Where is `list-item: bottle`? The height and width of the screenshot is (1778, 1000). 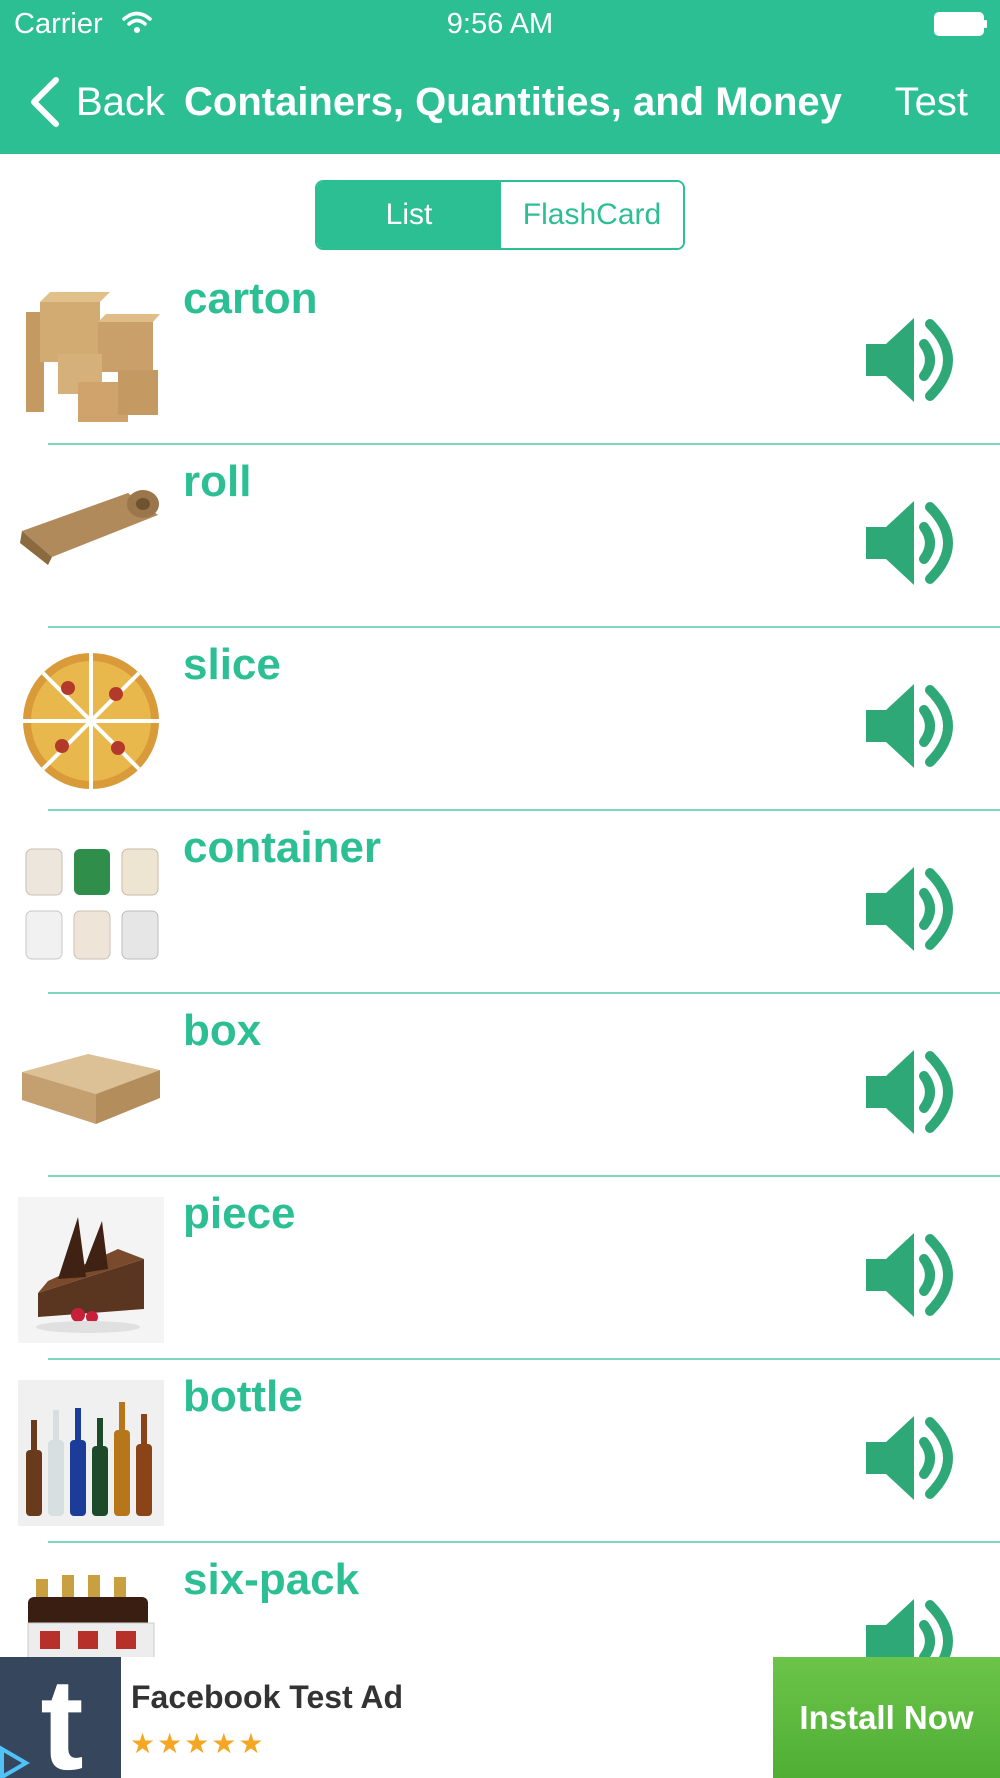 list-item: bottle is located at coordinates (500, 1451).